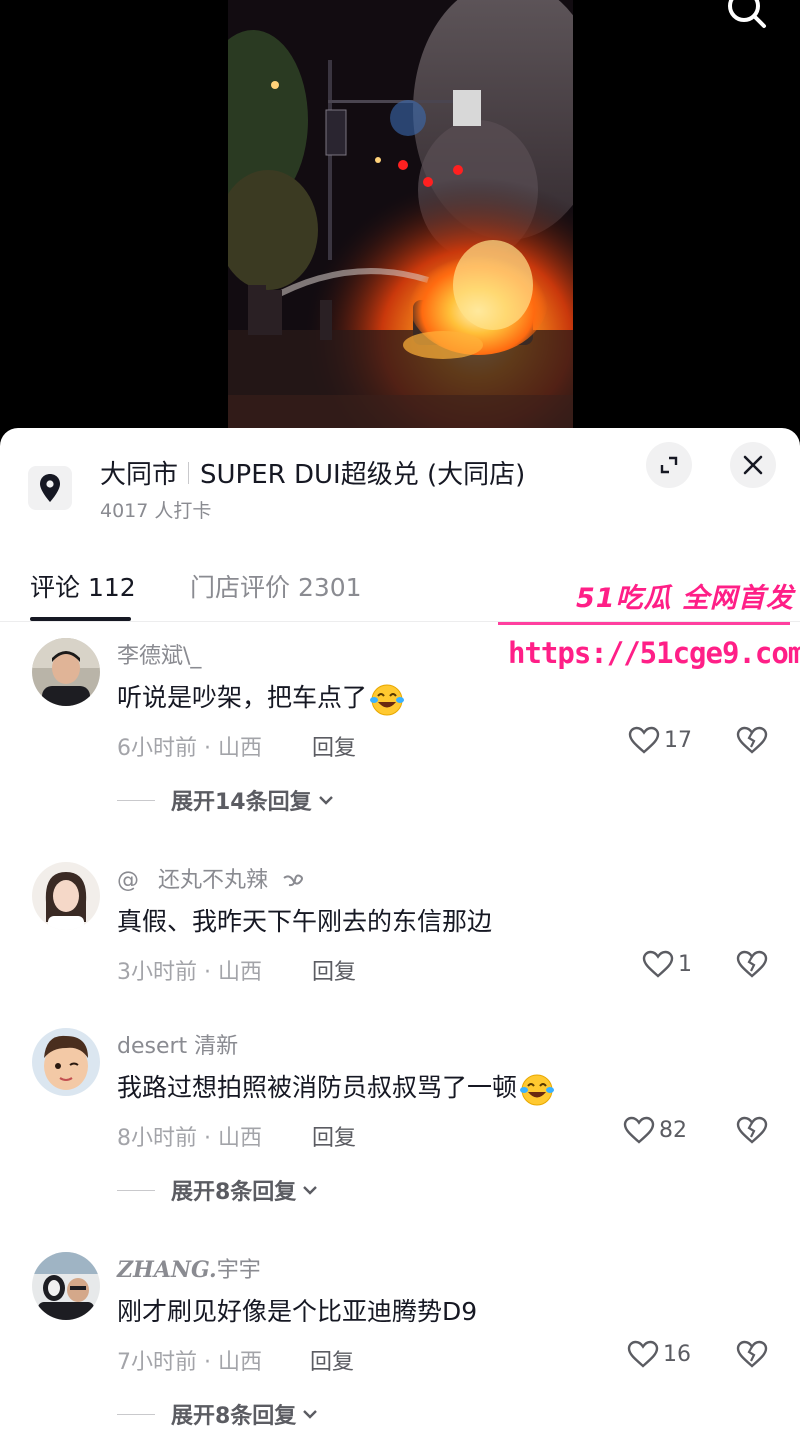 Image resolution: width=800 pixels, height=1455 pixels. What do you see at coordinates (678, 740) in the screenshot?
I see `like-count: 17` at bounding box center [678, 740].